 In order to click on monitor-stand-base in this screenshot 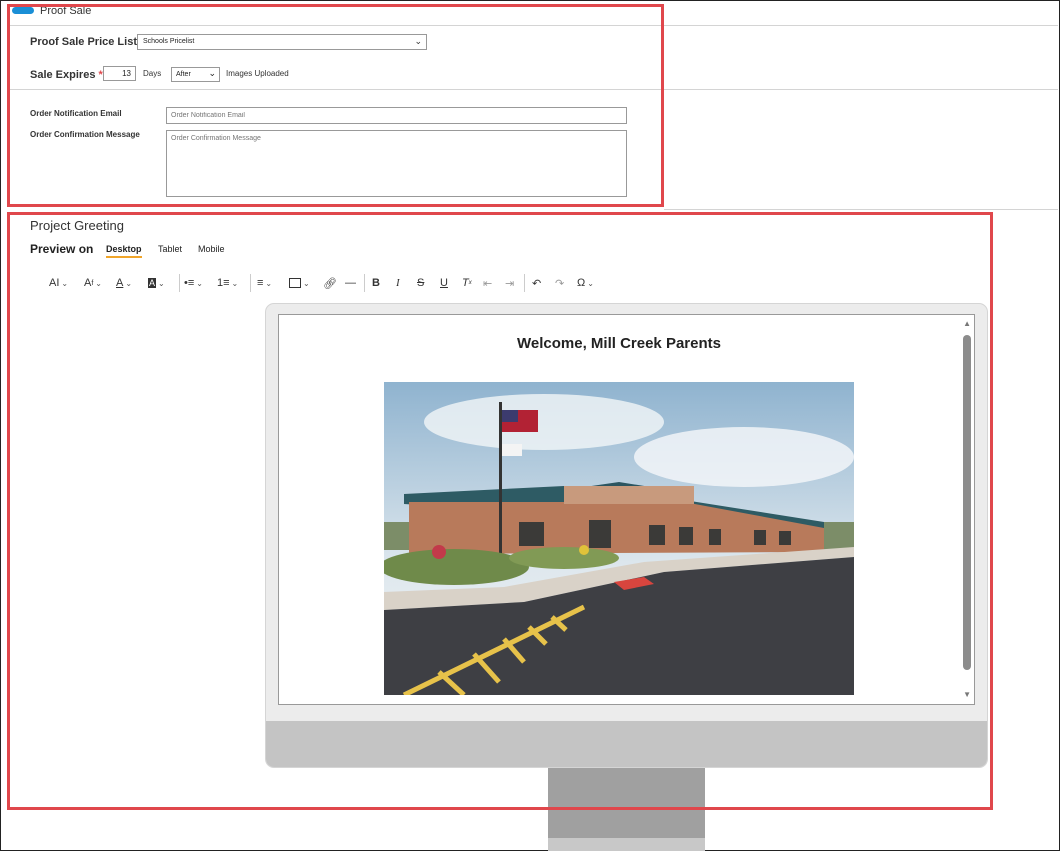, I will do `click(626, 844)`.